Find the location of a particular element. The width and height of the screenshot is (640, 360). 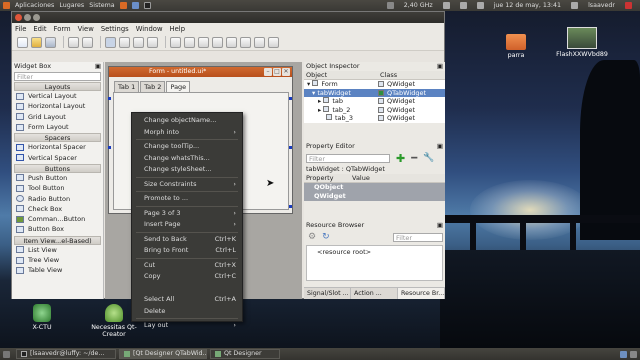

save-icon is located at coordinates (50, 42).